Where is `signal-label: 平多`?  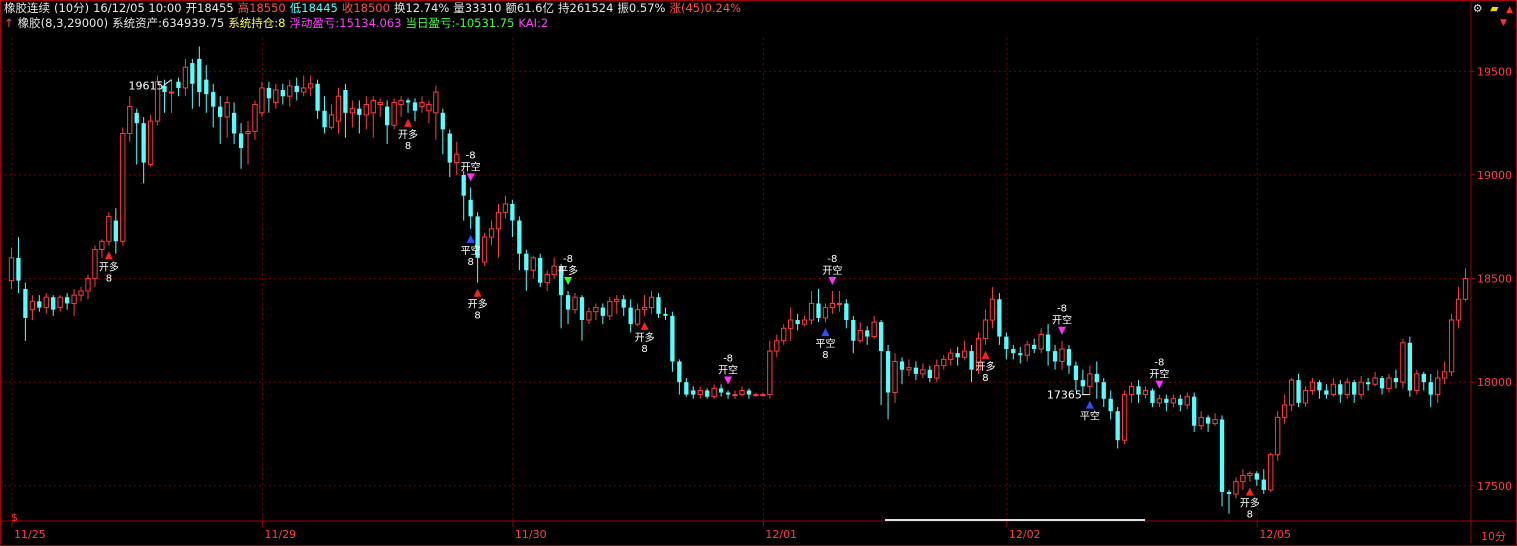
signal-label: 平多 is located at coordinates (568, 270).